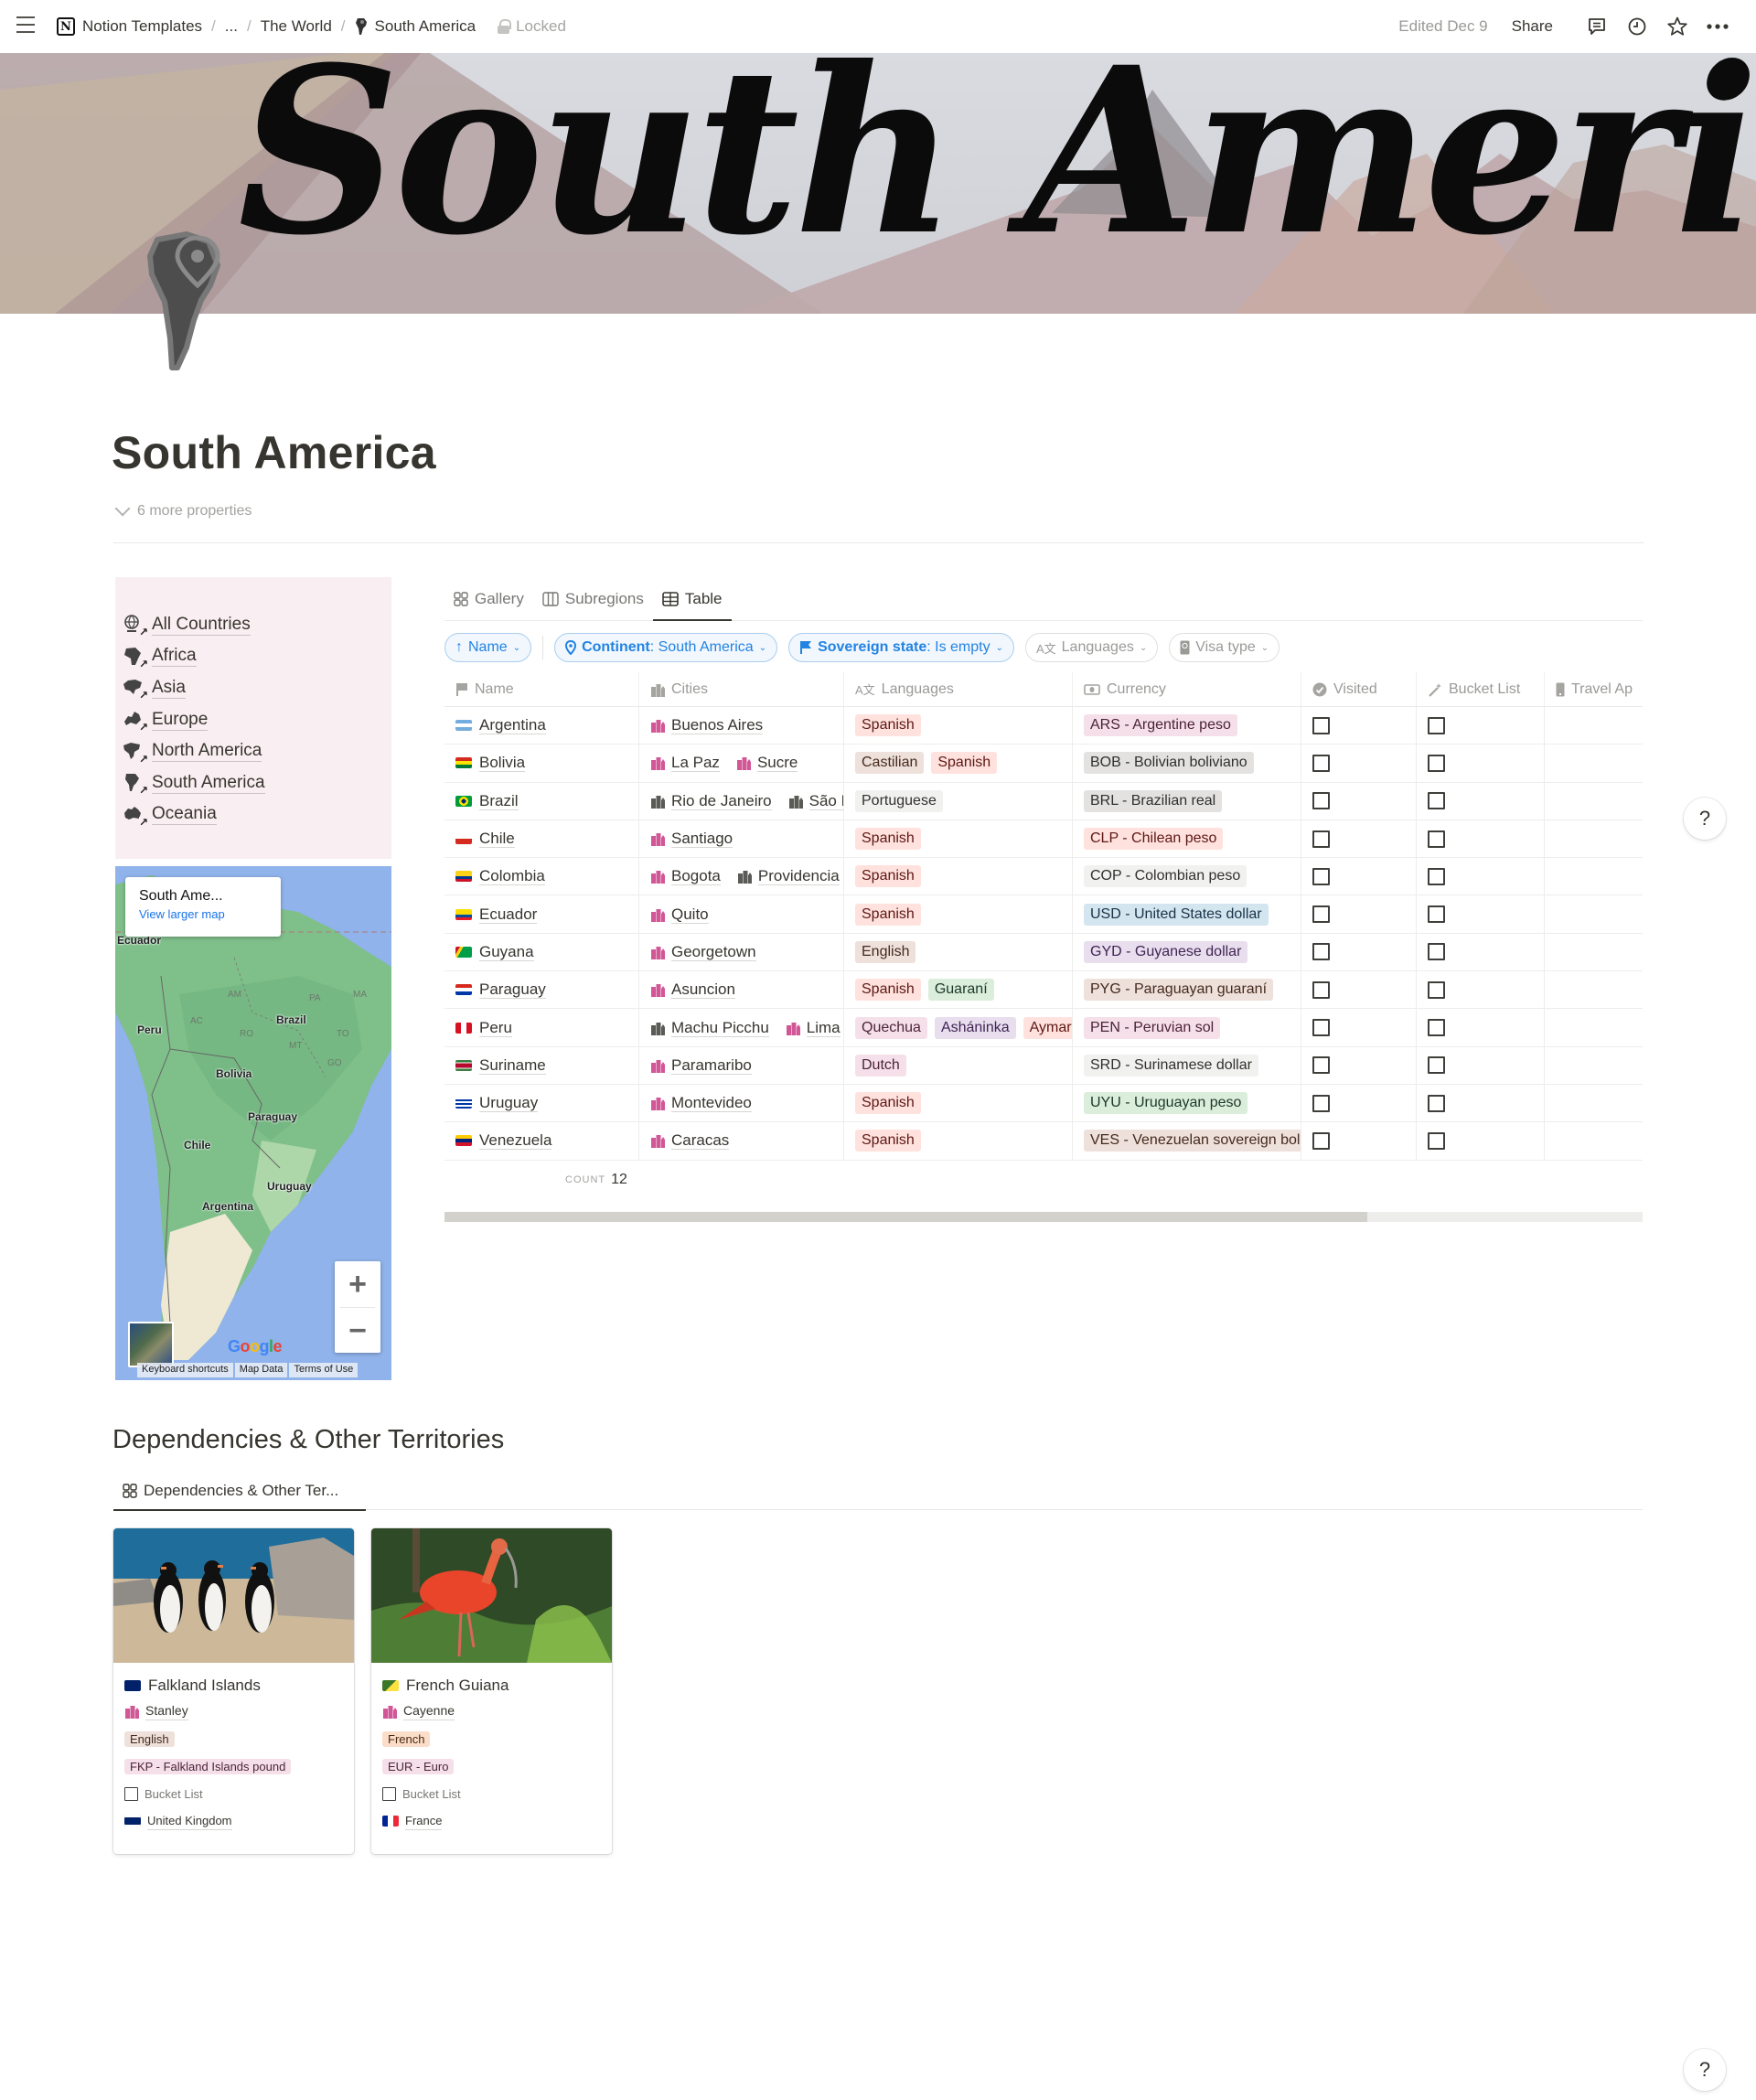  I want to click on breadcrumb-notion-templates: N Notion Templates, so click(129, 26).